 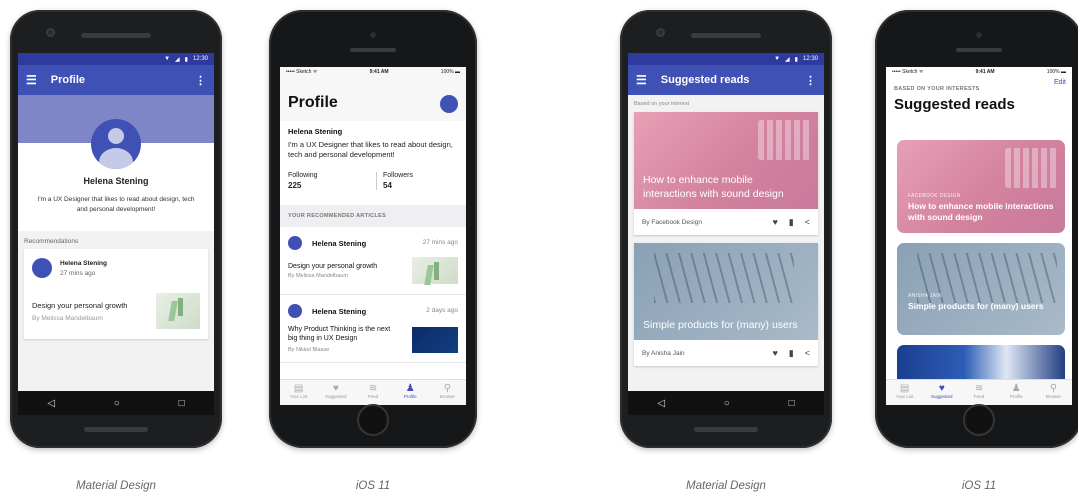 What do you see at coordinates (303, 175) in the screenshot?
I see `following-label: Following` at bounding box center [303, 175].